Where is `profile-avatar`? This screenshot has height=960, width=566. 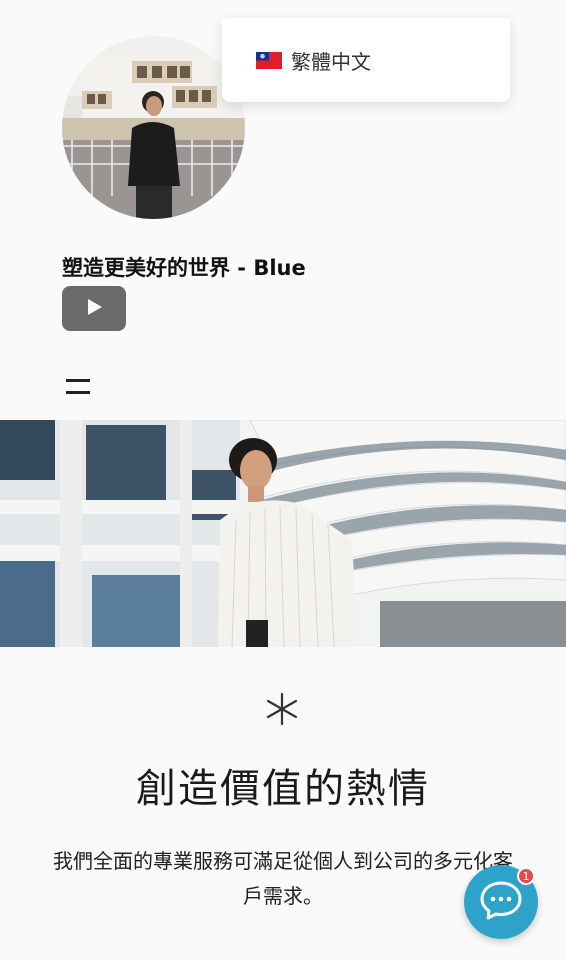
profile-avatar is located at coordinates (153, 127).